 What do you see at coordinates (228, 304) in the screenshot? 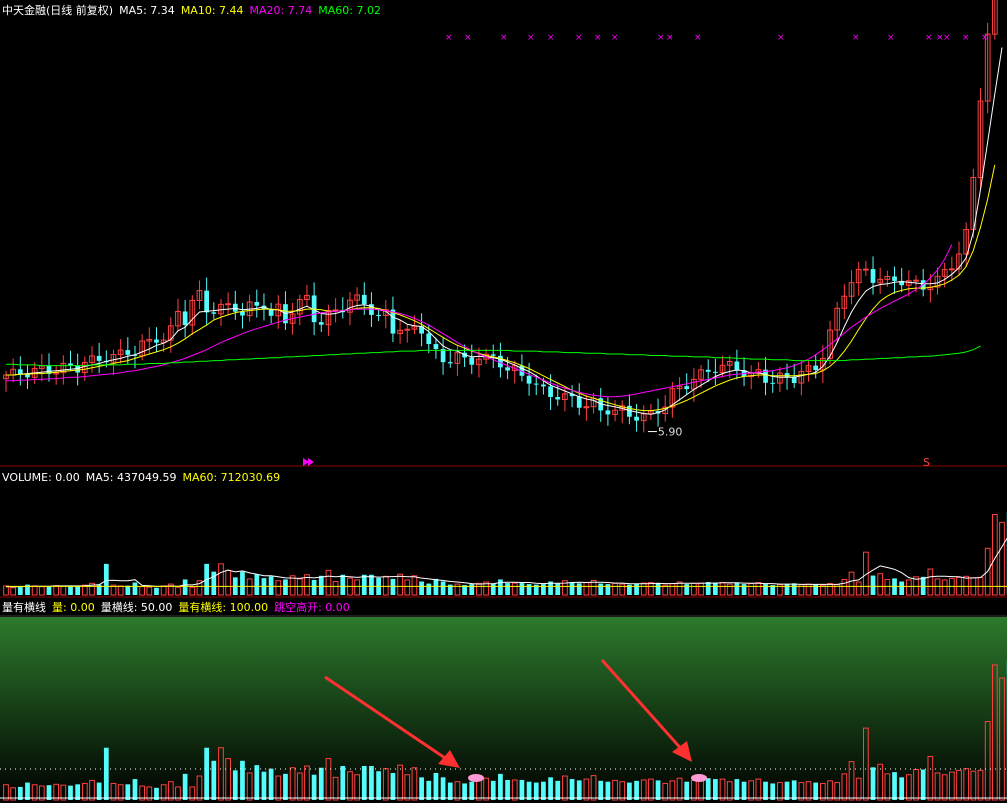
I see `candle-body-up` at bounding box center [228, 304].